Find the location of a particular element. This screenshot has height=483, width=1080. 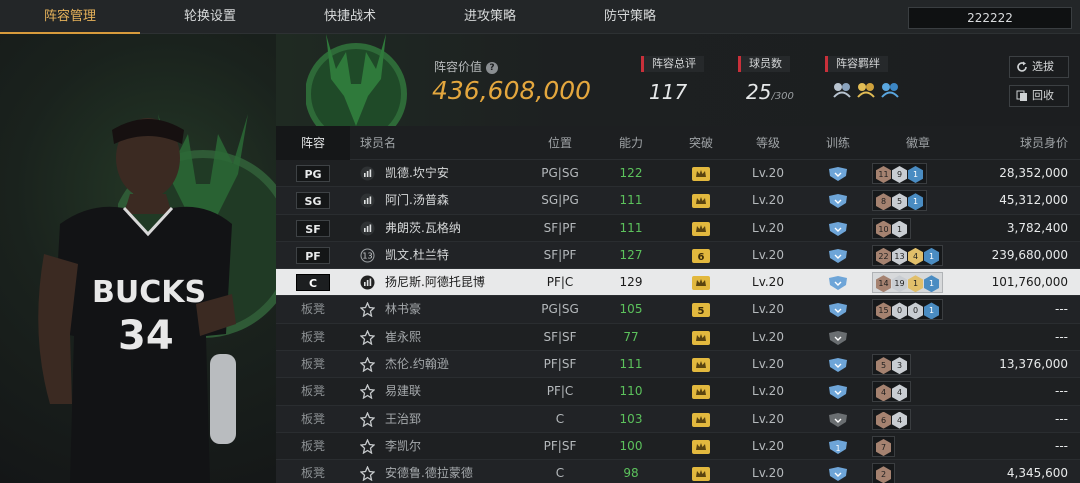

slot-badge: SG is located at coordinates (313, 201).